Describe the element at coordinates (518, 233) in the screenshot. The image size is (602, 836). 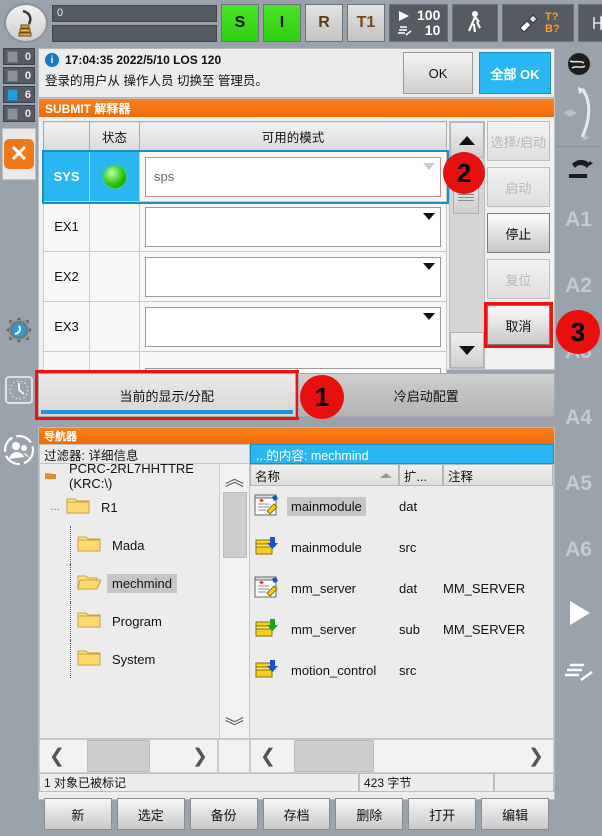
I see `stop-button: 停止` at that location.